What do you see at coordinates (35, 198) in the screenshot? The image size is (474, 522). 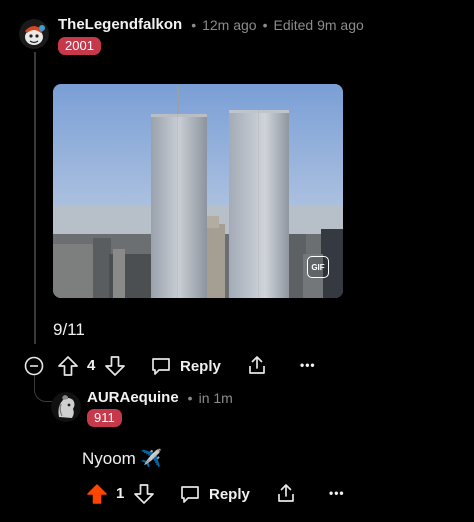 I see `thread-line` at bounding box center [35, 198].